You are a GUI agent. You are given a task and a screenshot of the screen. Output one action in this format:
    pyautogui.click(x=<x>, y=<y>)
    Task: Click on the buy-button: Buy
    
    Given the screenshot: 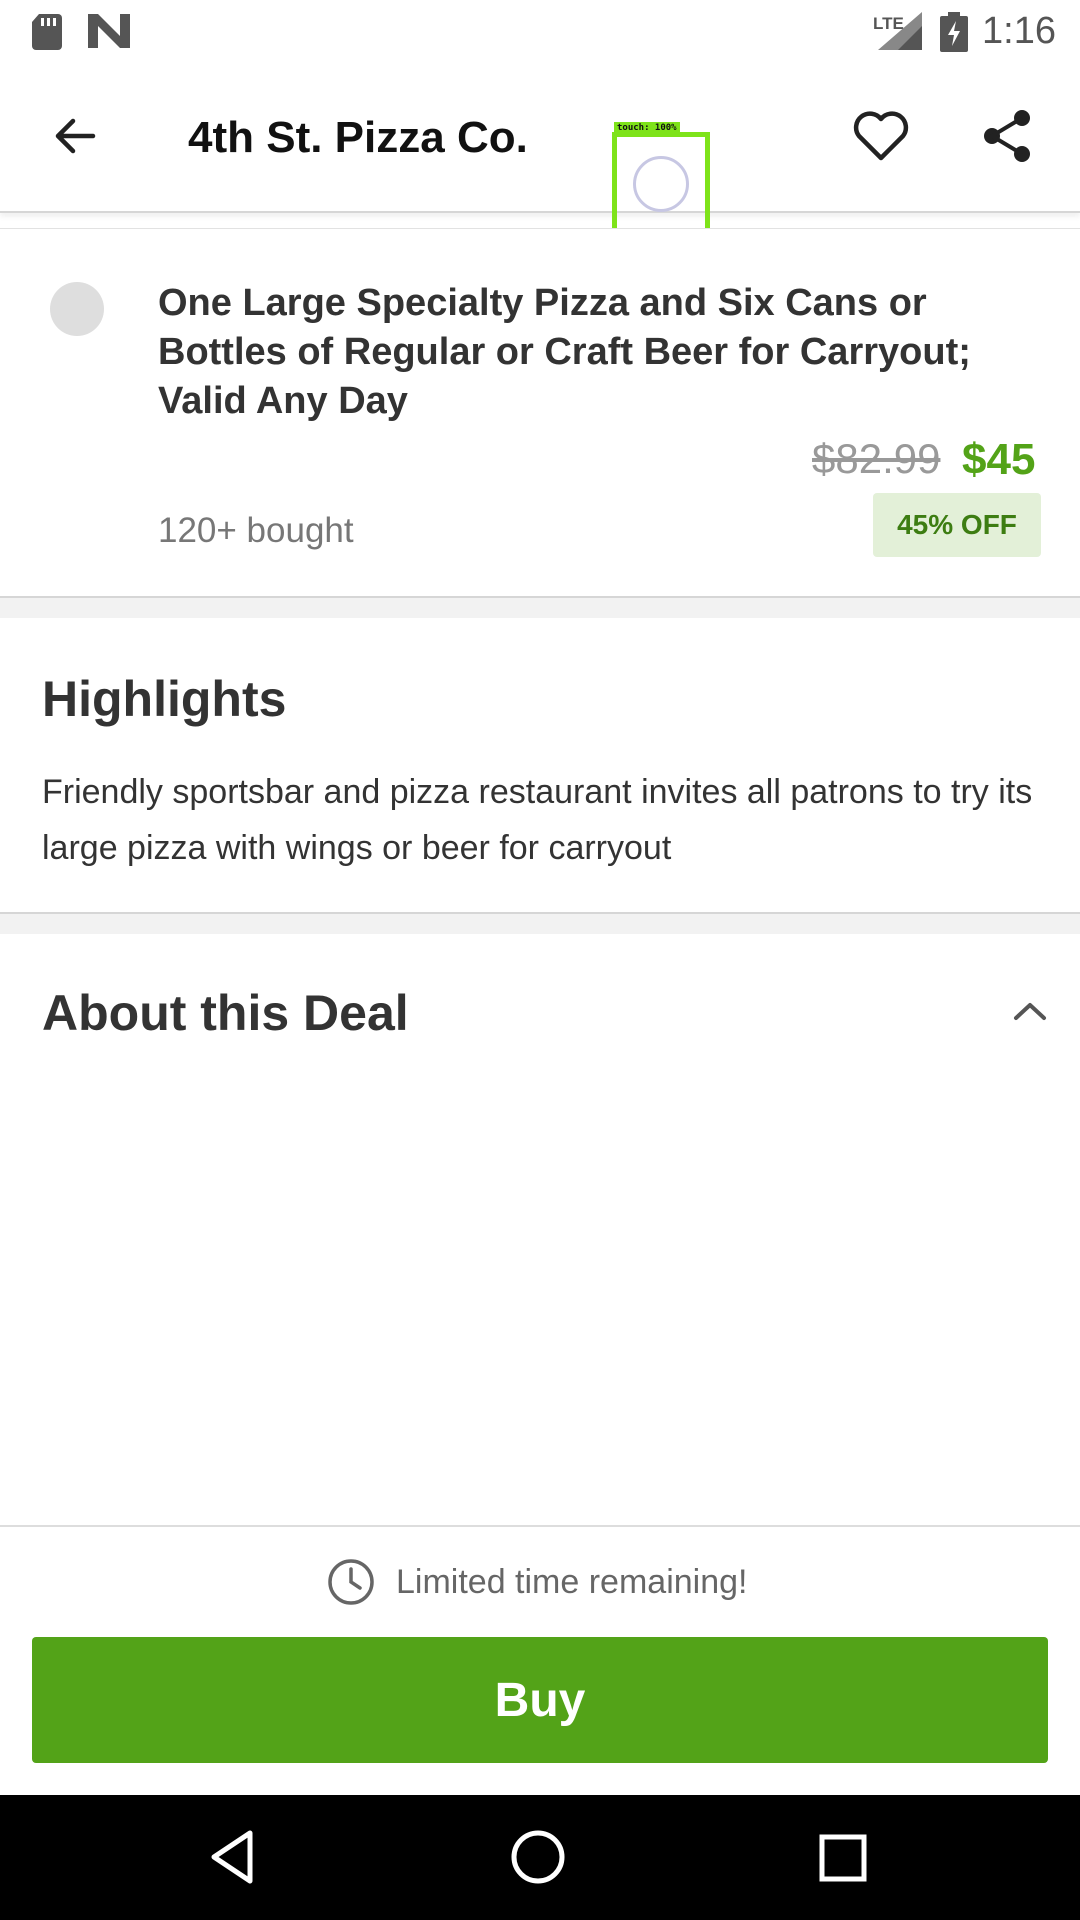 What is the action you would take?
    pyautogui.click(x=540, y=1700)
    